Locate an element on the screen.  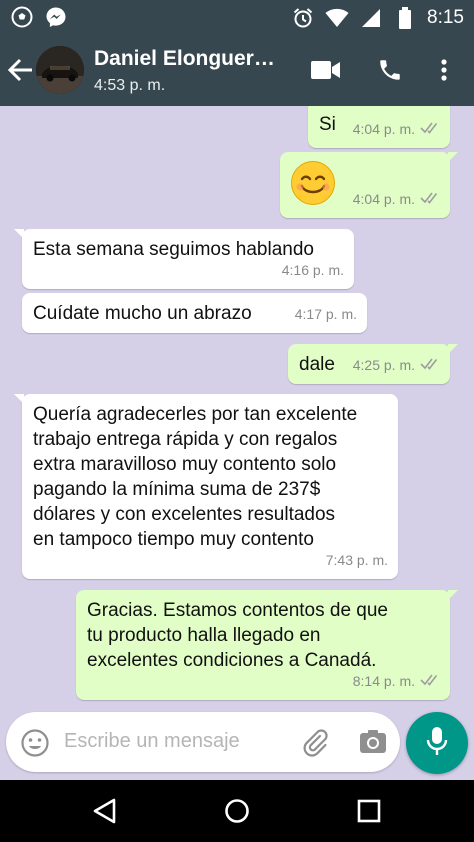
message-meta: 7:43 p. m. is located at coordinates (357, 560).